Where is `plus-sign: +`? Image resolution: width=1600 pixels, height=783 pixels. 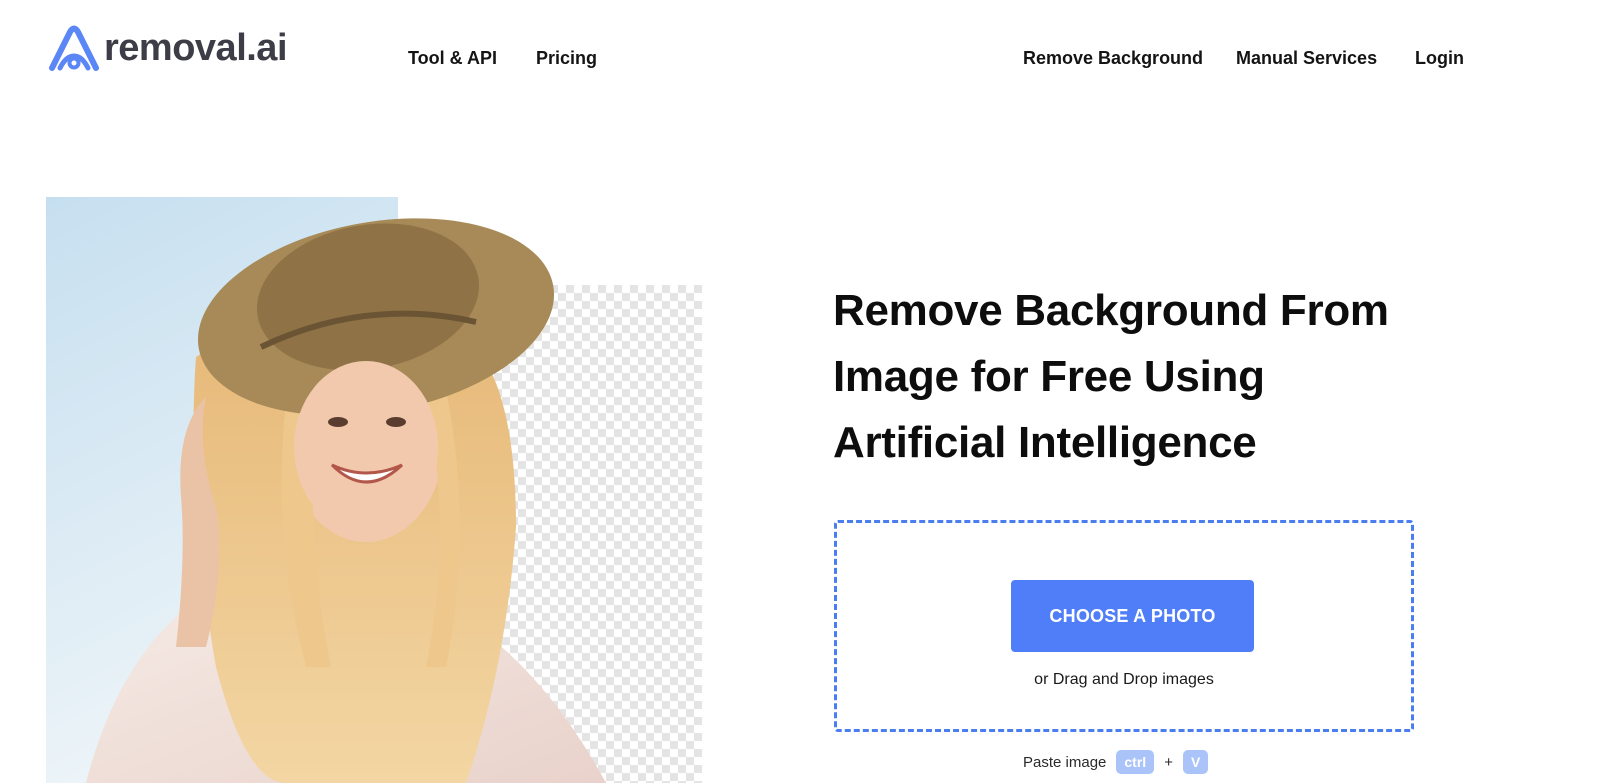 plus-sign: + is located at coordinates (1168, 762).